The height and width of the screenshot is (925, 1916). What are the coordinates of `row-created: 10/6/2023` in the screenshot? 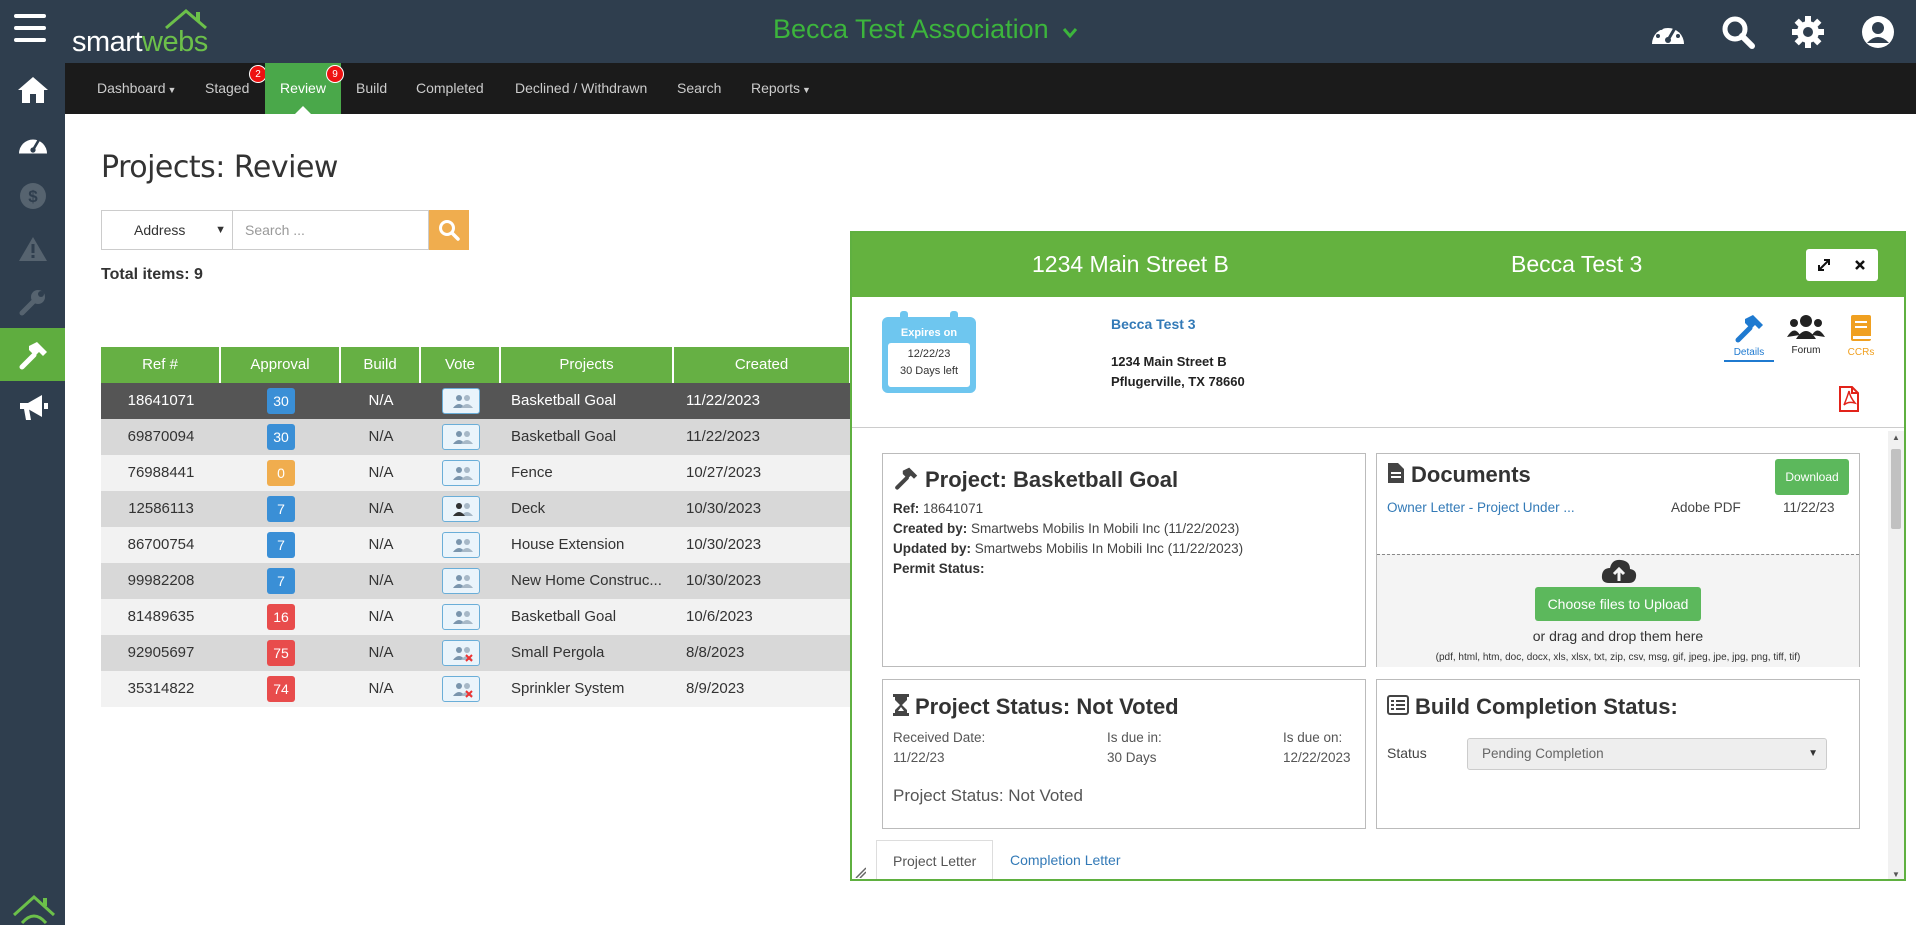 It's located at (719, 616).